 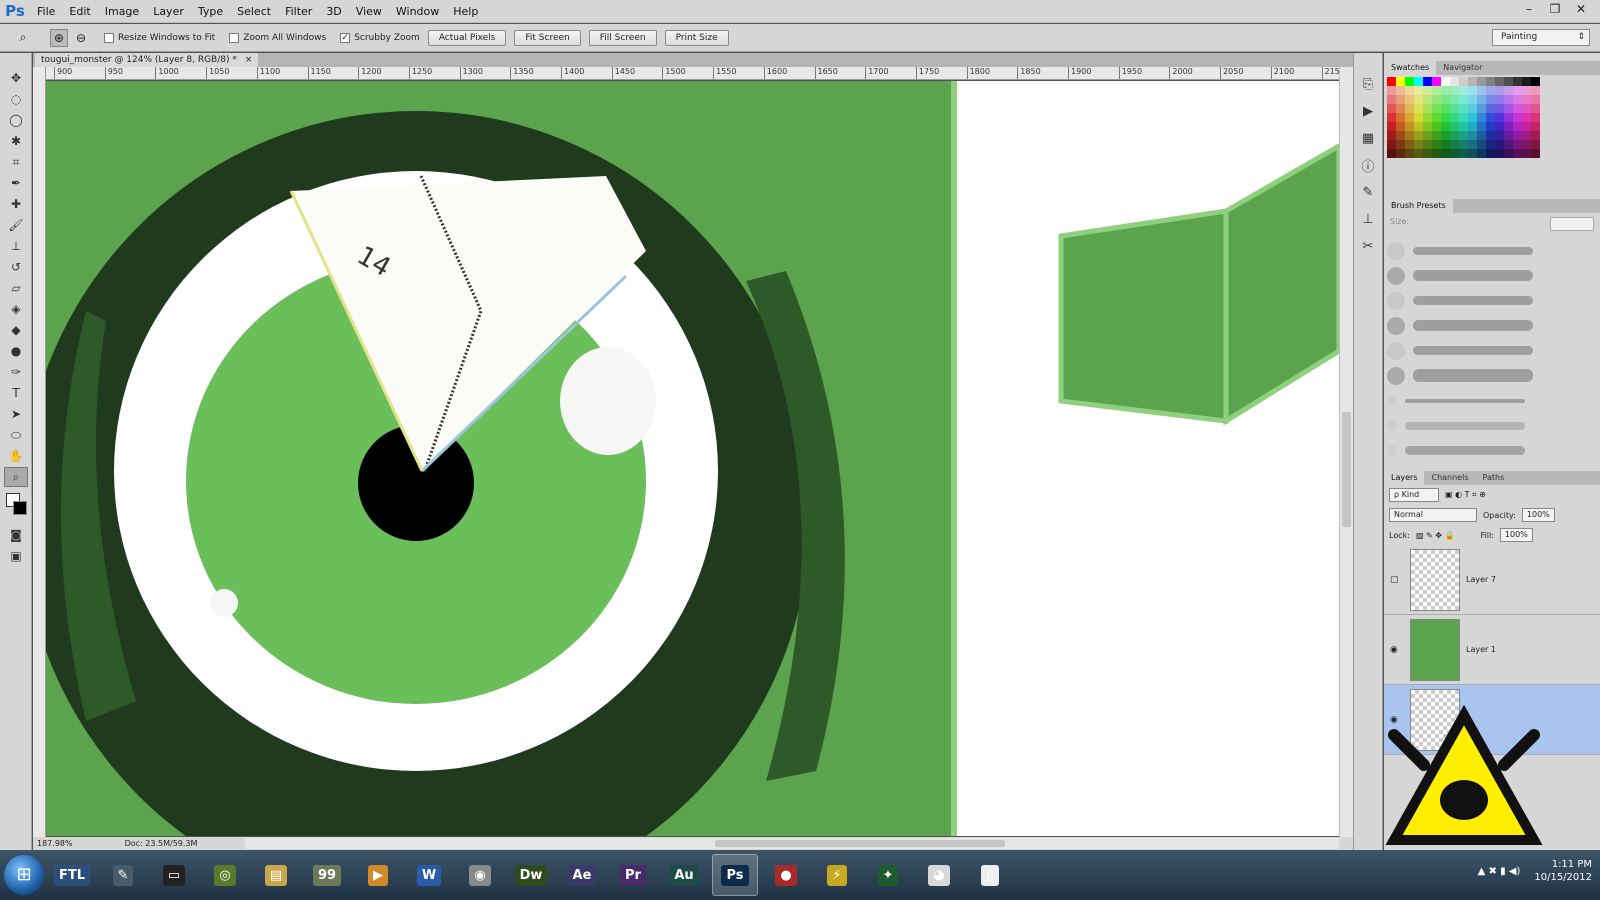 What do you see at coordinates (46, 11) in the screenshot?
I see `menu-file: File` at bounding box center [46, 11].